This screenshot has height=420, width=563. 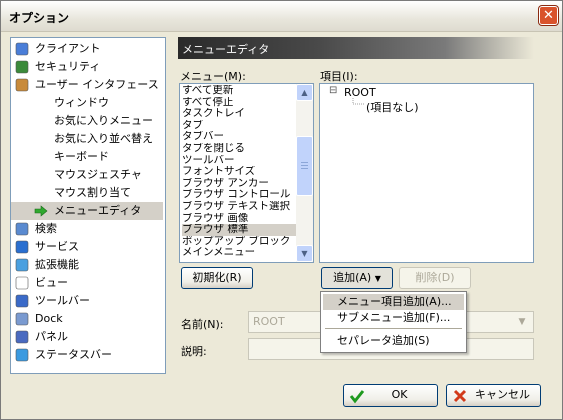 What do you see at coordinates (87, 319) in the screenshot?
I see `nav-item: Dock` at bounding box center [87, 319].